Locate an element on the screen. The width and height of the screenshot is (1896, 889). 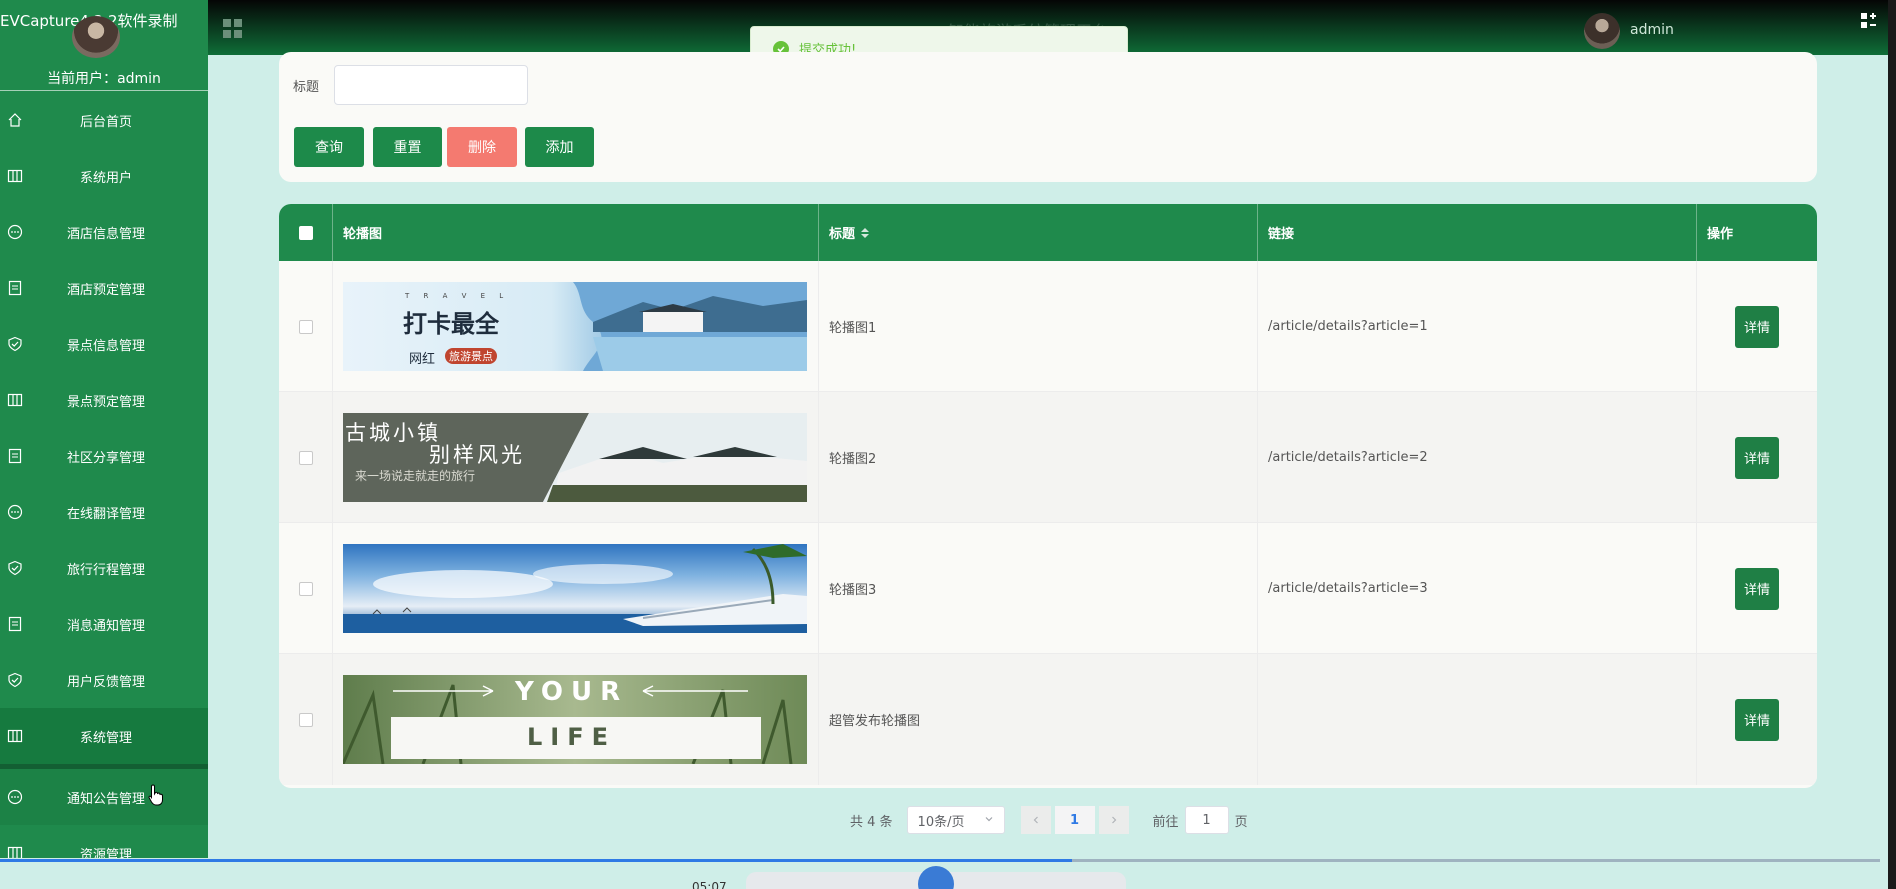
search-panel: 标题 查询 重置 删除 添加 is located at coordinates (1048, 117).